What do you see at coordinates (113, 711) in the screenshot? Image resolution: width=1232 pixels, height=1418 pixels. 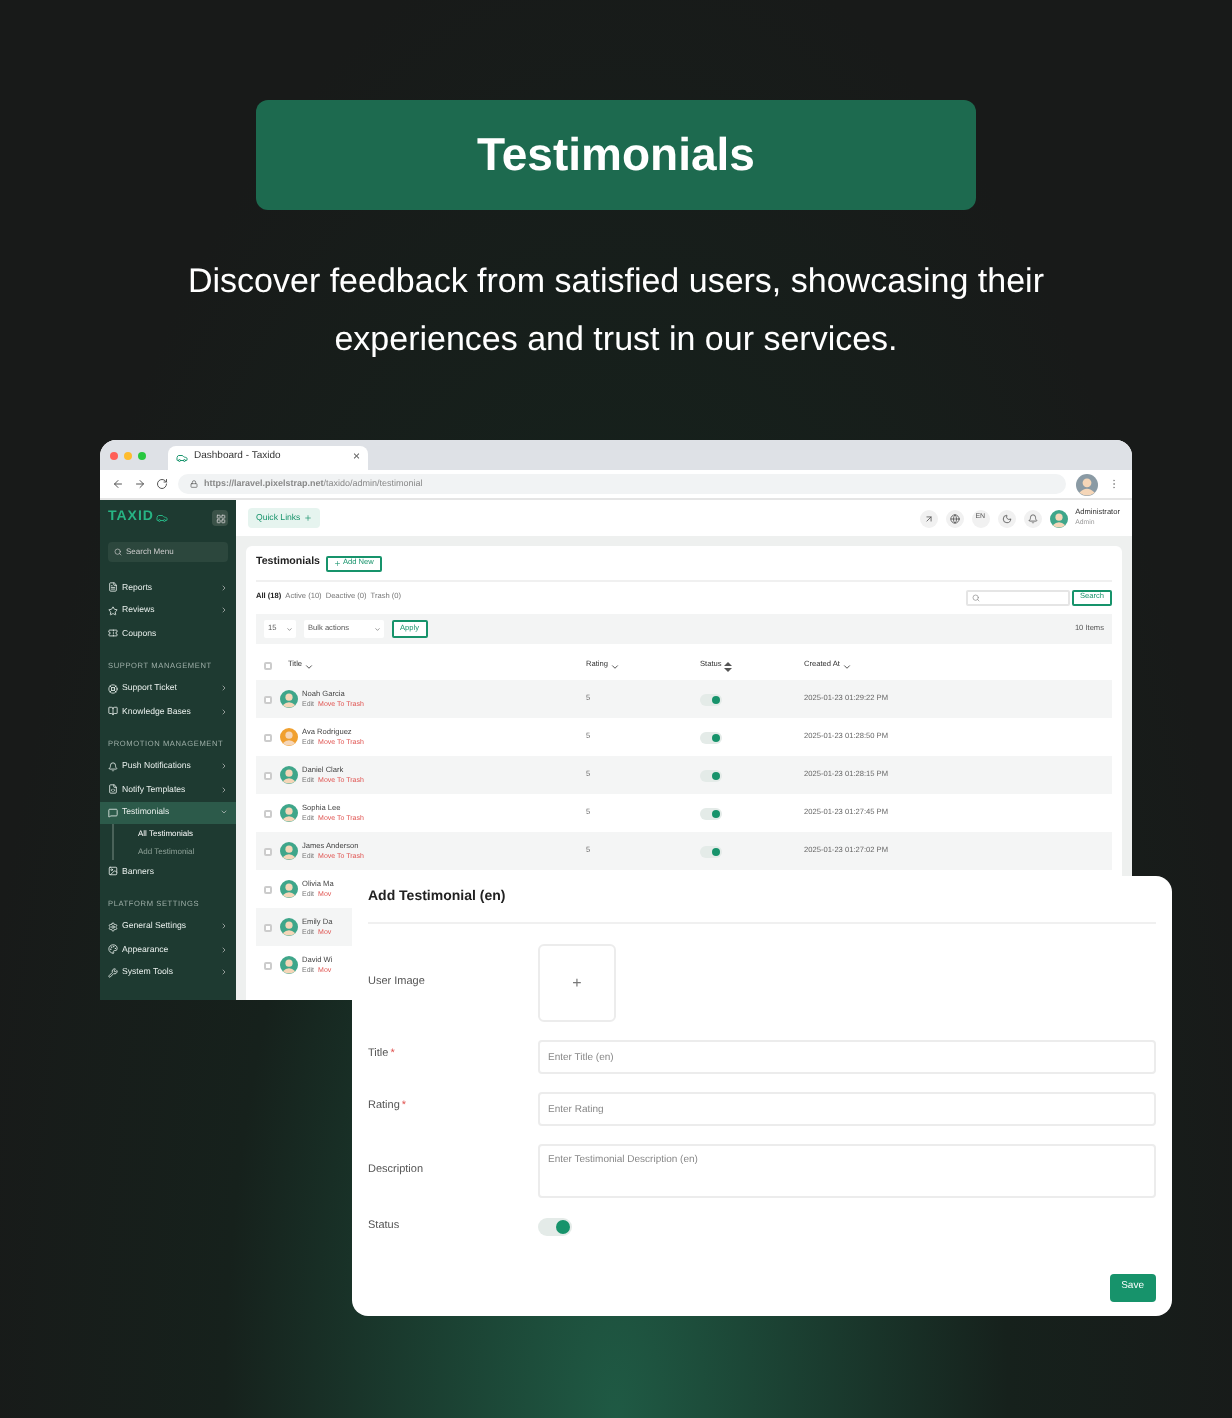 I see `book-icon` at bounding box center [113, 711].